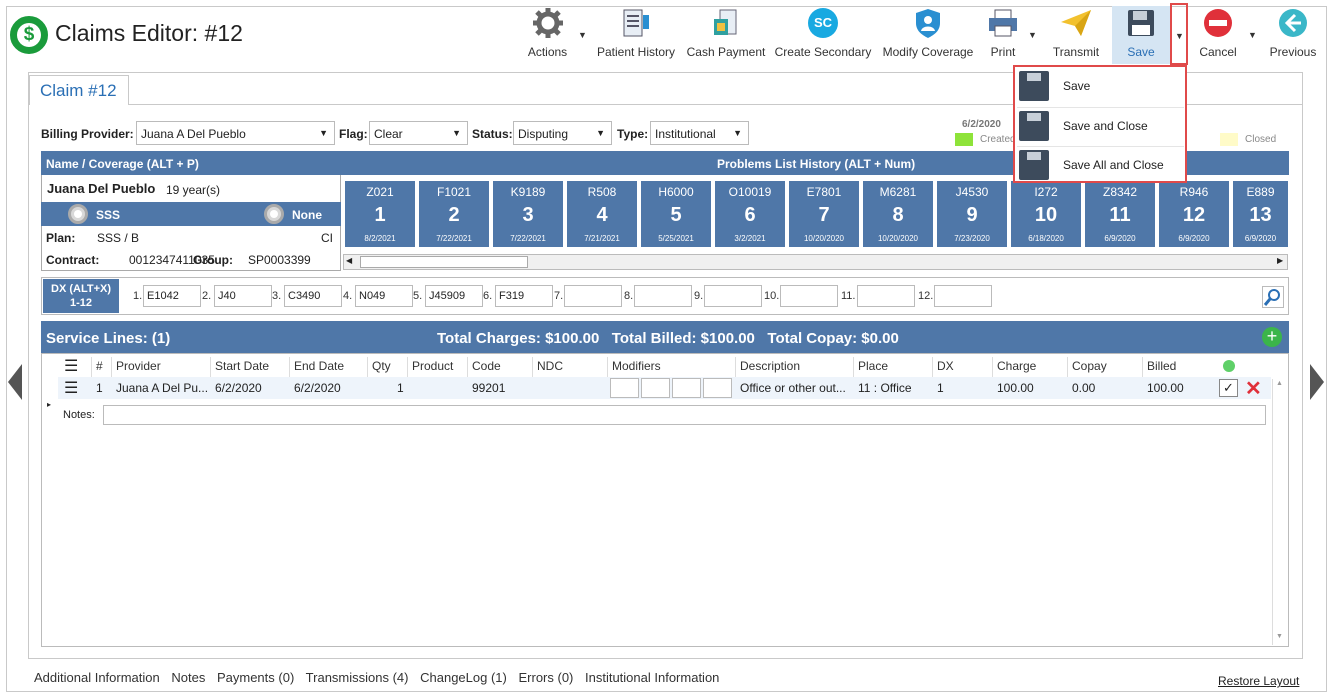 This screenshot has width=1333, height=695. What do you see at coordinates (486, 366) in the screenshot?
I see `column-header: Code` at bounding box center [486, 366].